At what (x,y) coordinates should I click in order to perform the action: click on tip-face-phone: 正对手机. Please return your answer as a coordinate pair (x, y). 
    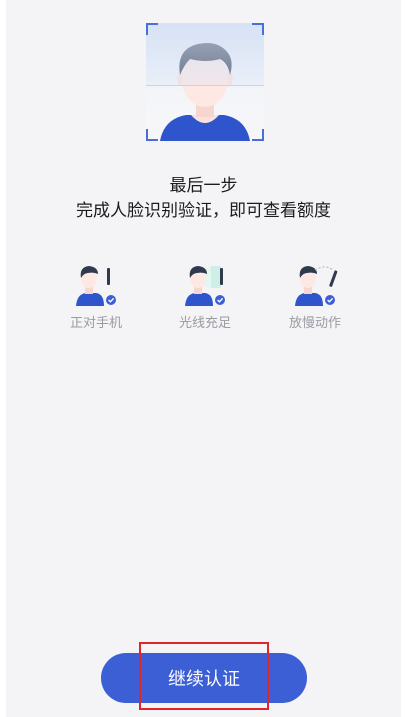
    Looking at the image, I should click on (96, 297).